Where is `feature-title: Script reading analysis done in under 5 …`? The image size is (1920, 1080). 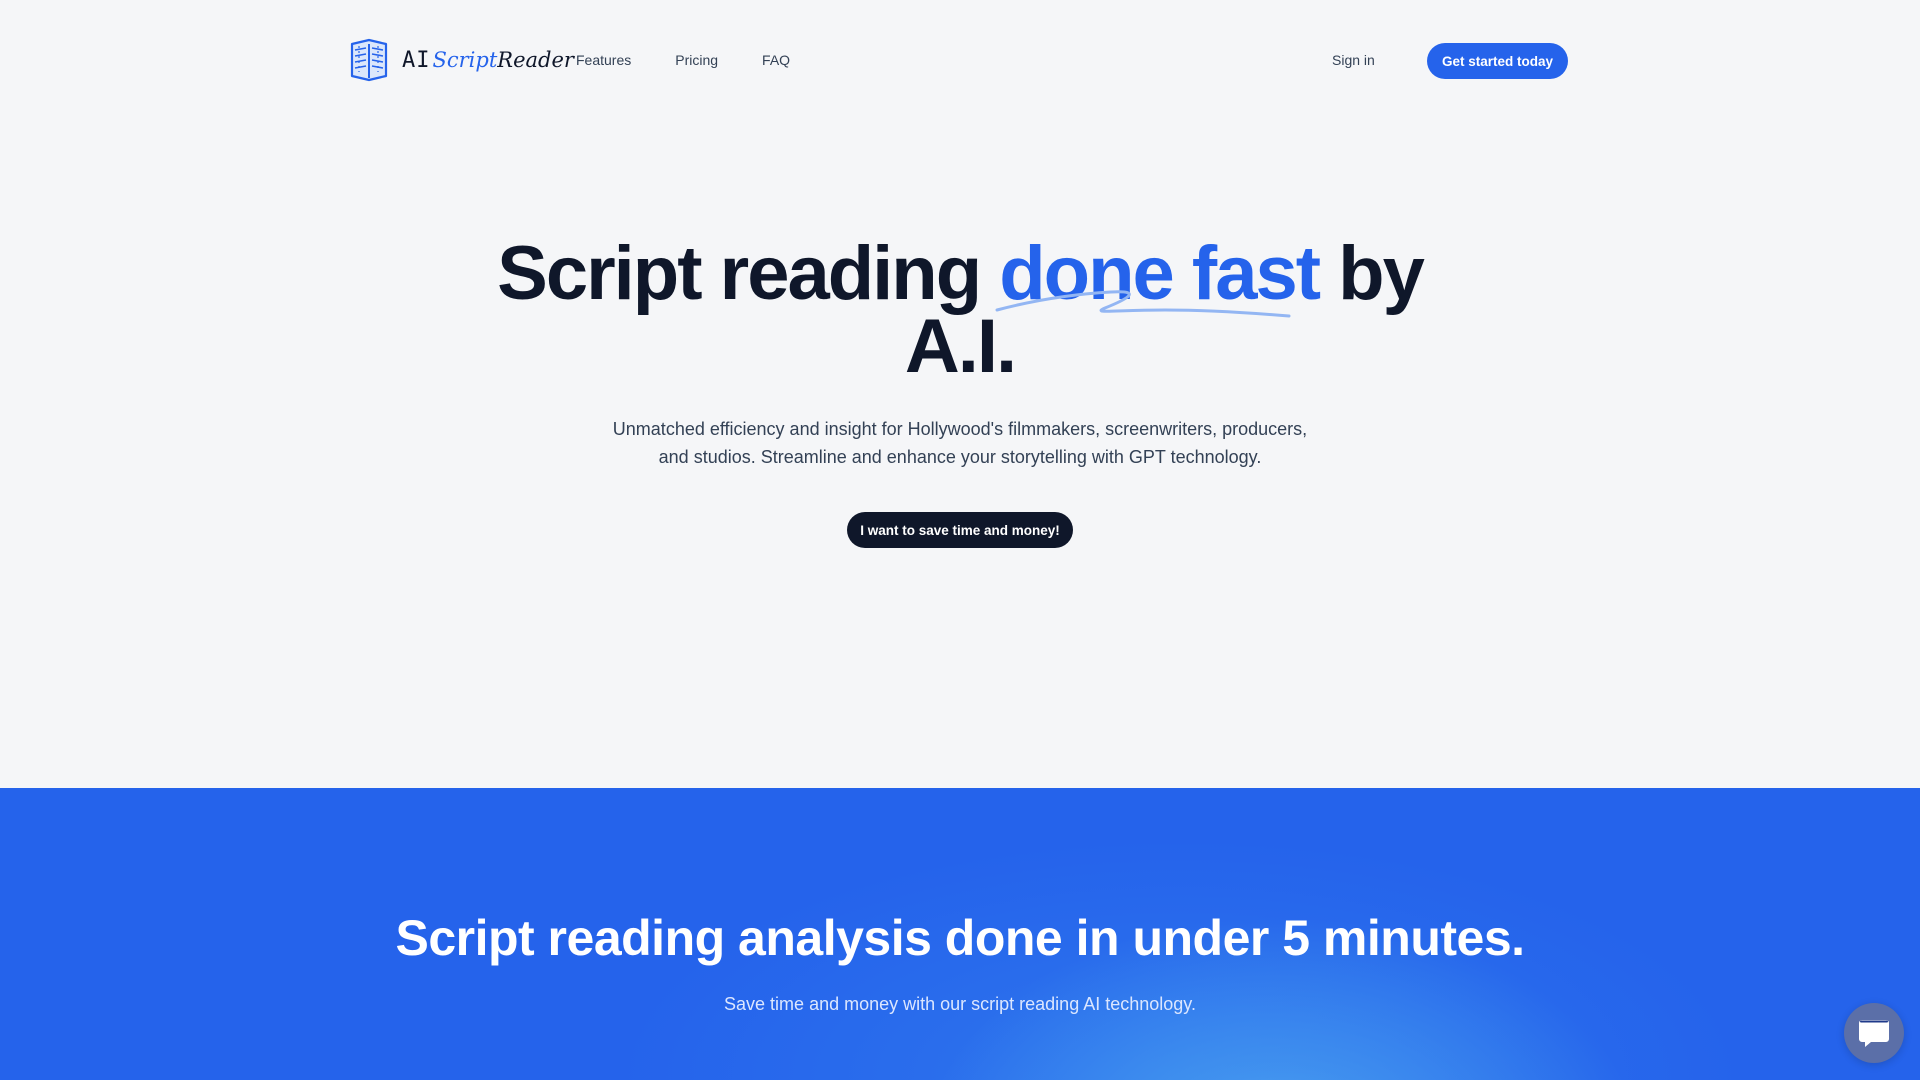 feature-title: Script reading analysis done in under 5 … is located at coordinates (960, 938).